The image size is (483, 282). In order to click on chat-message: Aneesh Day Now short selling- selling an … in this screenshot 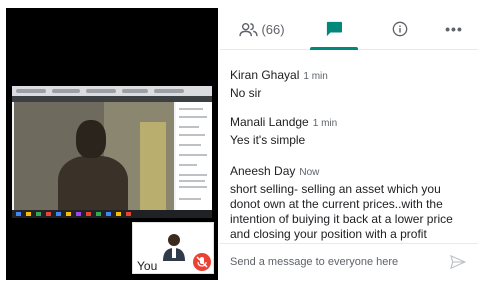, I will do `click(351, 202)`.